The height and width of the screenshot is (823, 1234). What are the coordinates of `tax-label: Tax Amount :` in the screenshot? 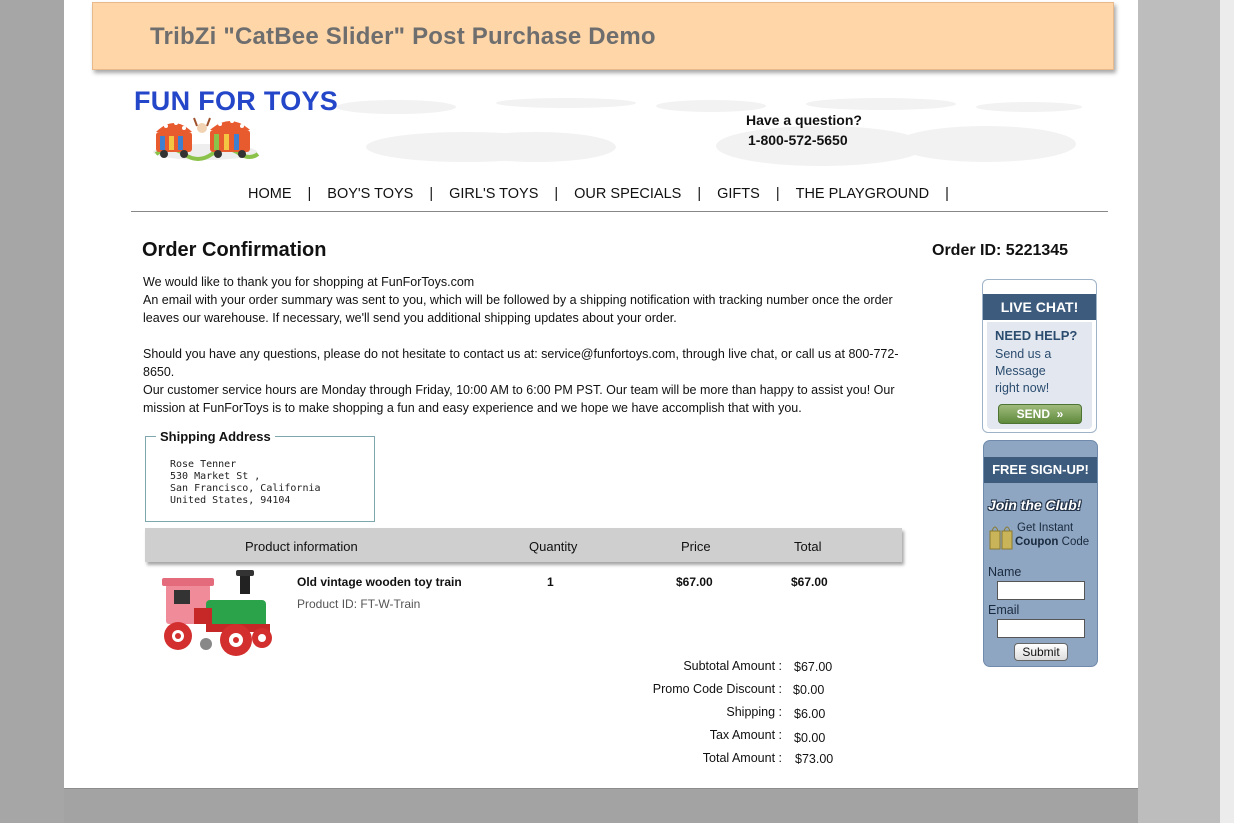 It's located at (745, 735).